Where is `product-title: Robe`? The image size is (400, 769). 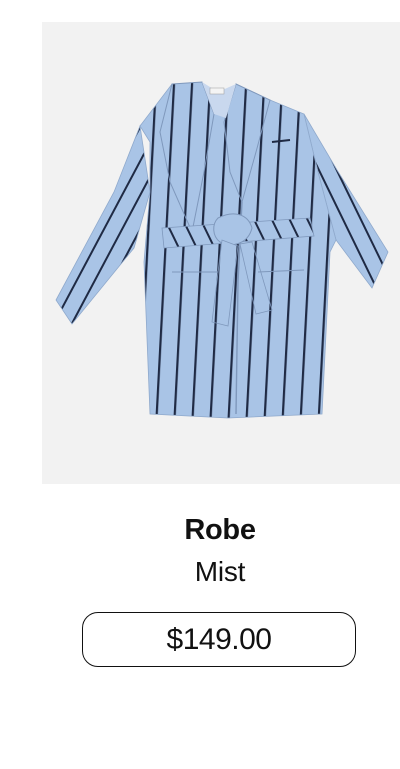
product-title: Robe is located at coordinates (200, 530).